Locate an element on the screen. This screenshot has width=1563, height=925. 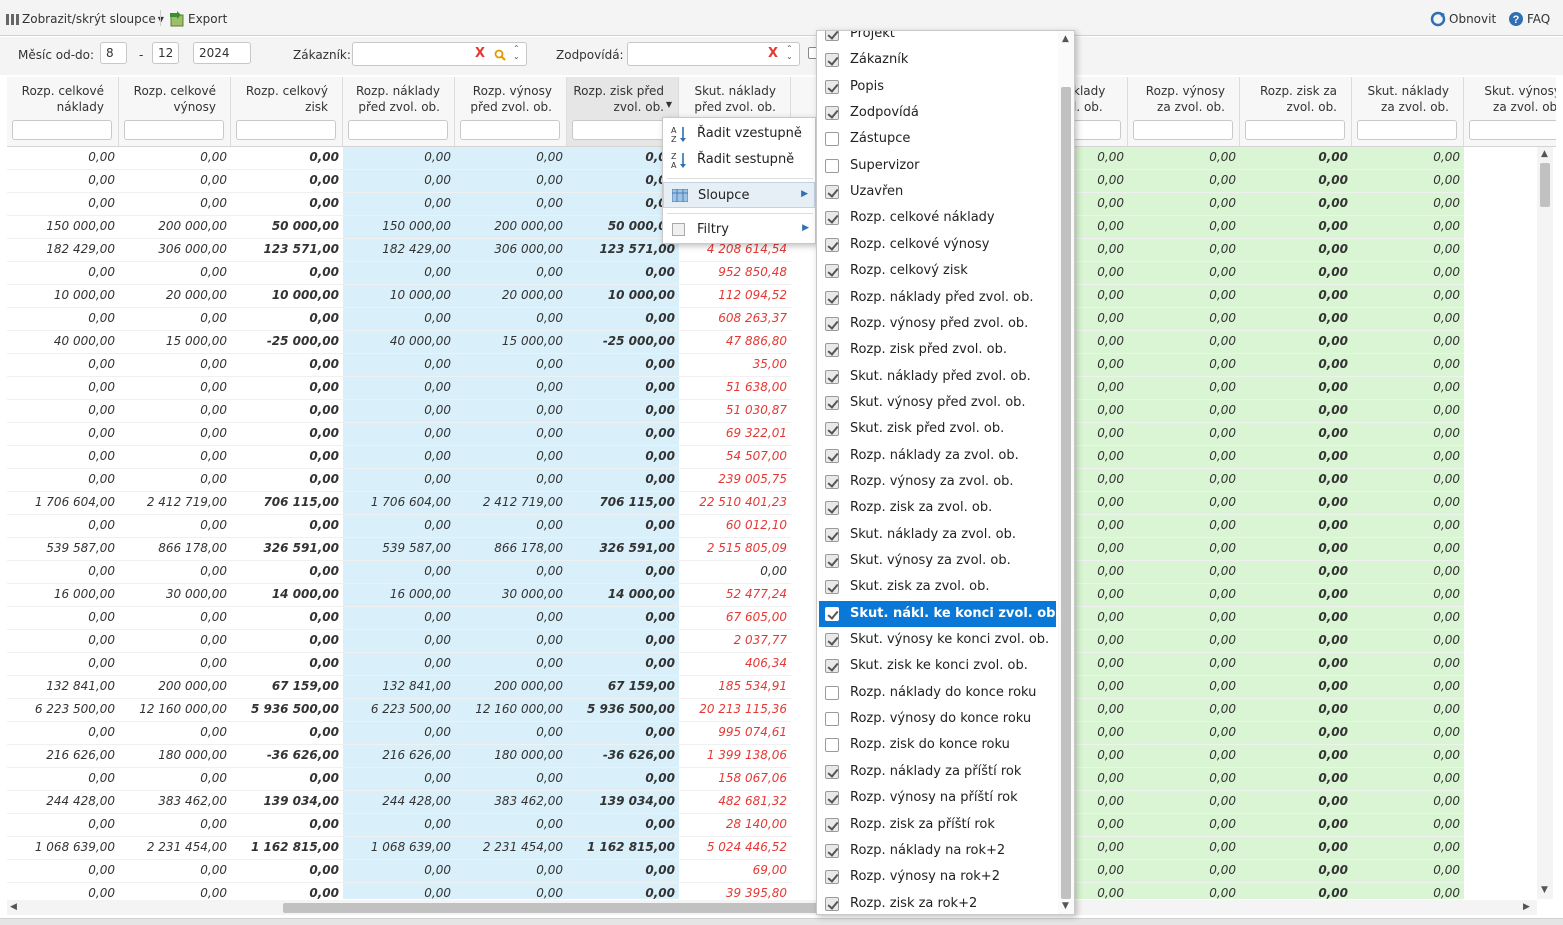
column-toggle-item: Skut. výnosy ke konci zvol. ob. is located at coordinates (937, 640).